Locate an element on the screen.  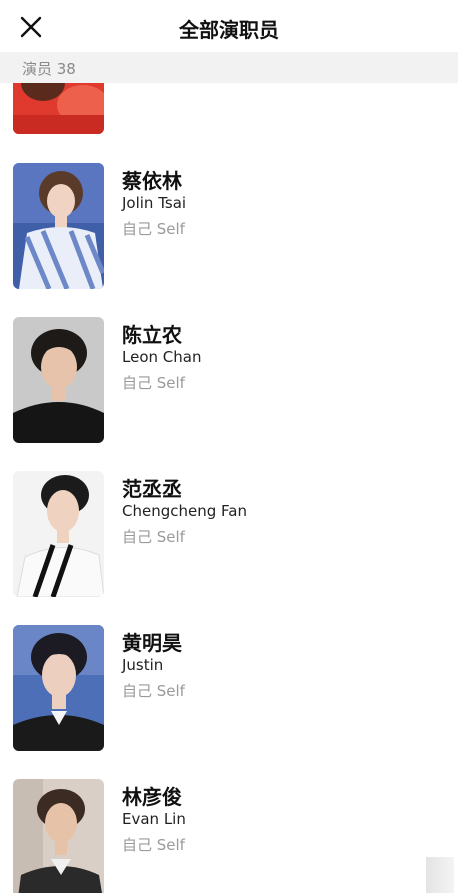
cast-name-en: Evan Lin is located at coordinates (154, 819).